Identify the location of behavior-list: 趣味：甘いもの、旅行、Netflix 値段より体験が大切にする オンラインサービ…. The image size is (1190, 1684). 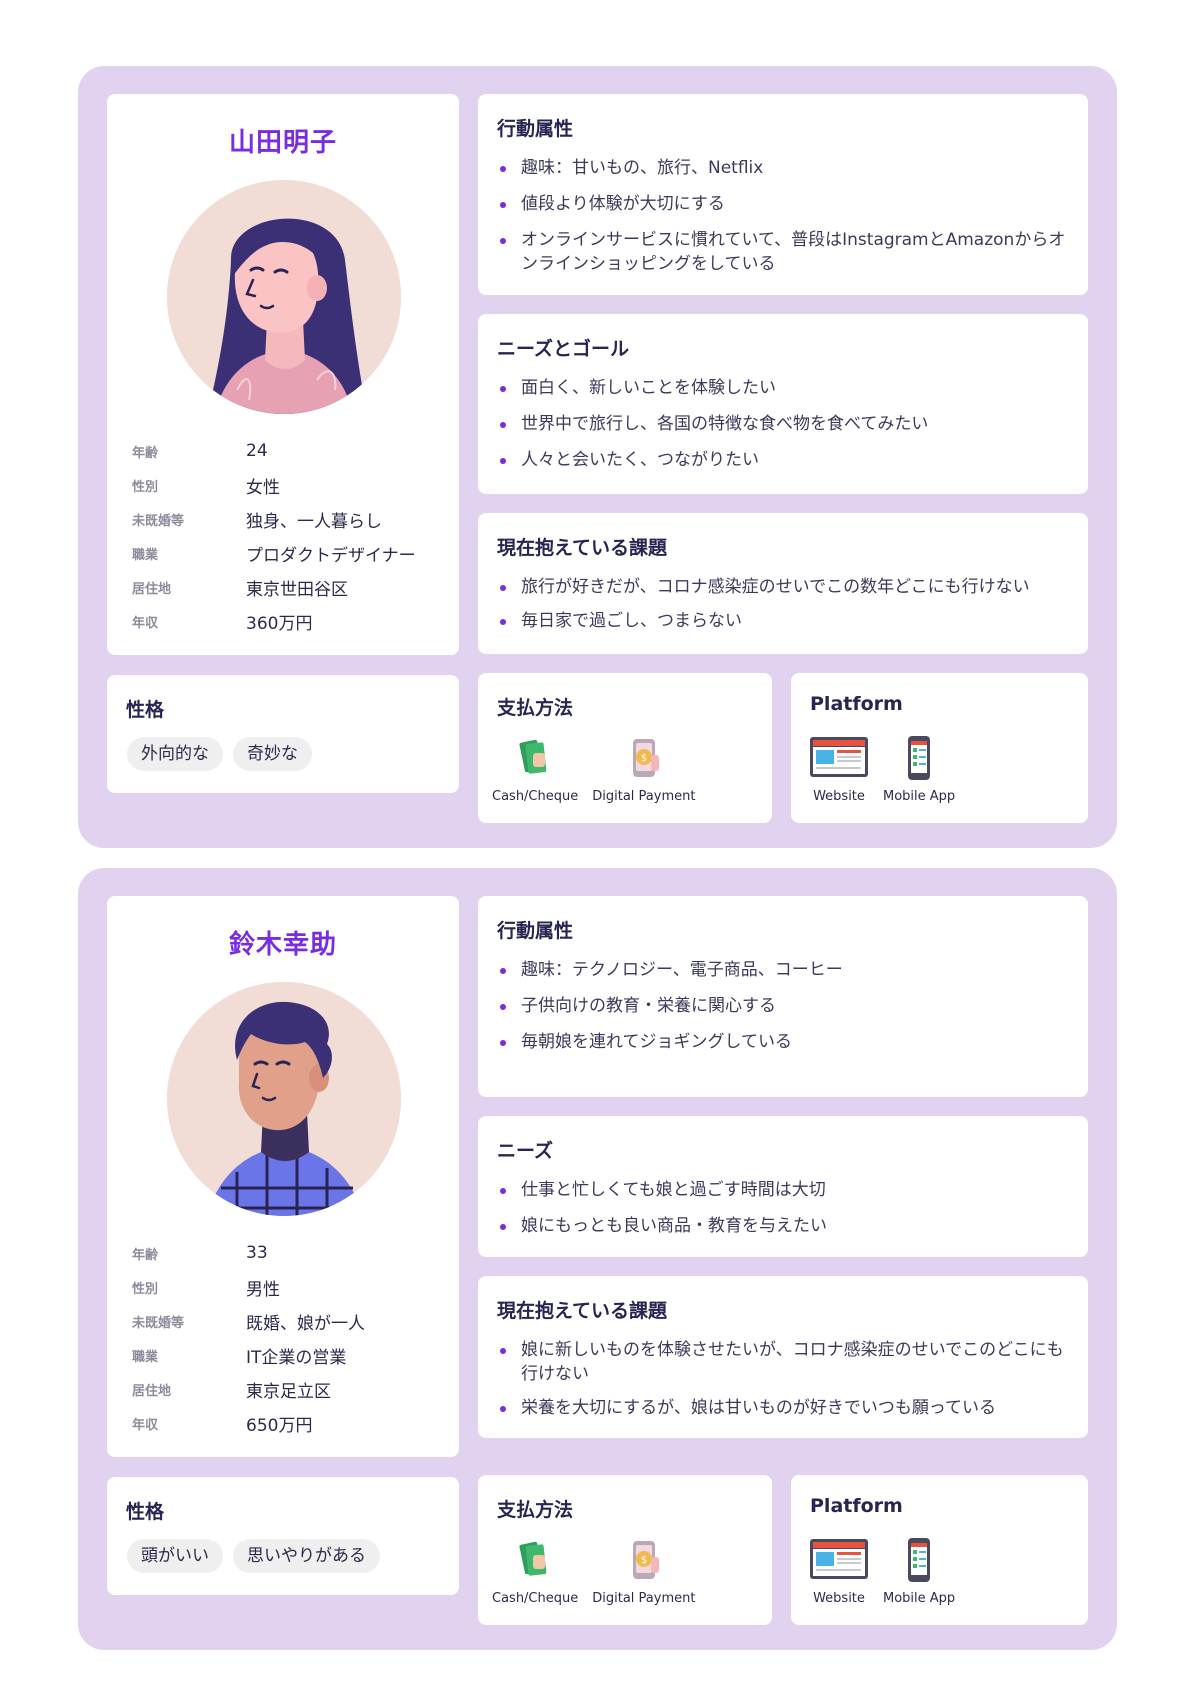
(781, 222).